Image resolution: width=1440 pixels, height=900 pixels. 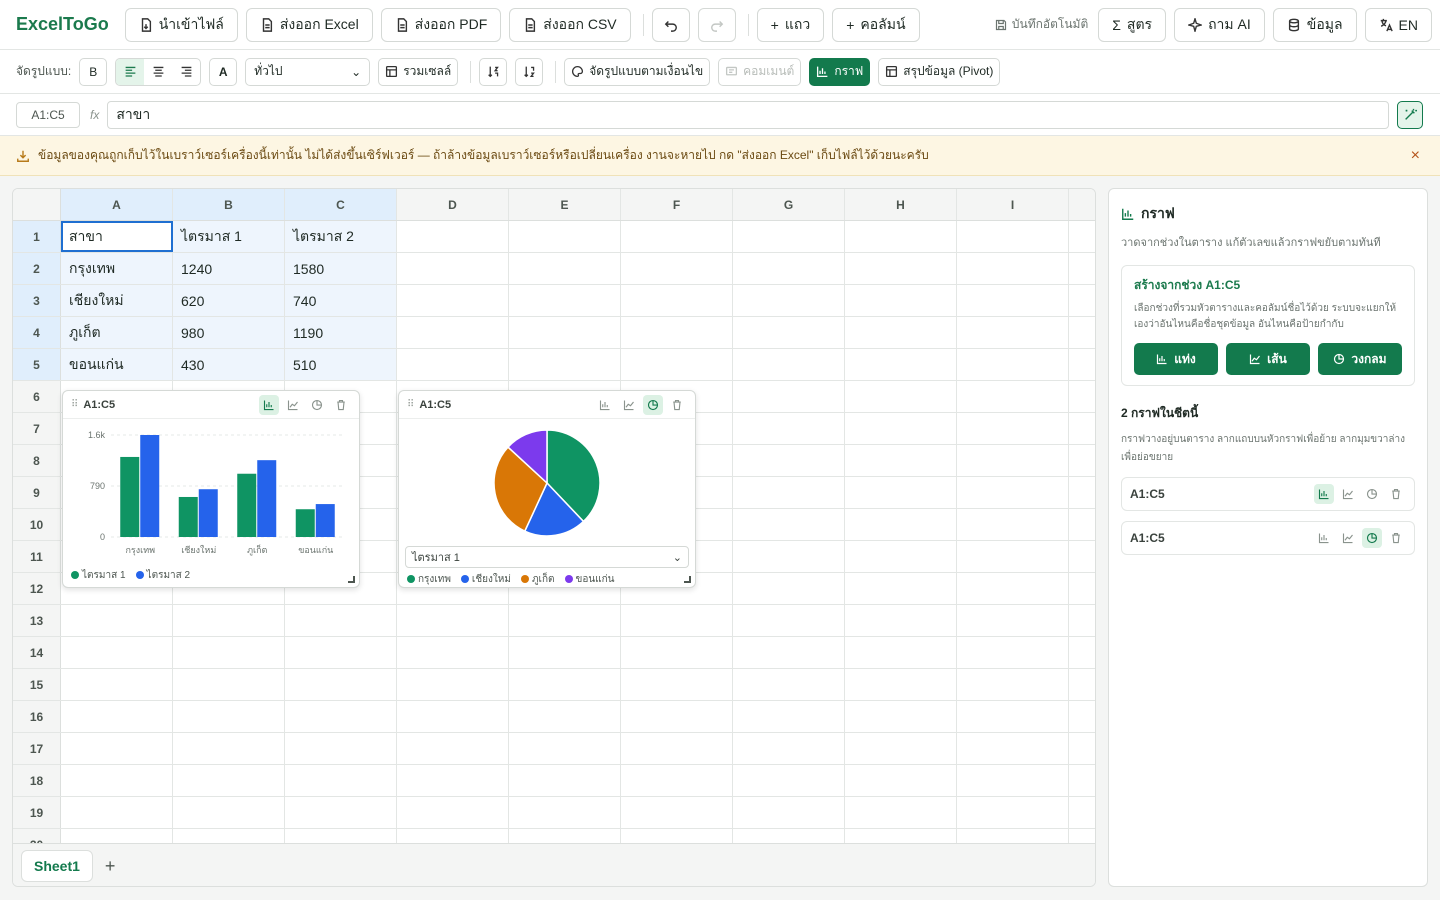 What do you see at coordinates (748, 114) in the screenshot?
I see `formula-input: สาขา` at bounding box center [748, 114].